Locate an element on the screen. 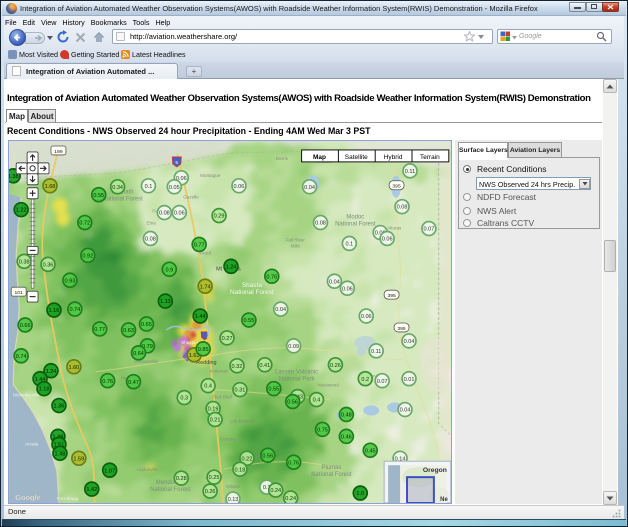 The height and width of the screenshot is (527, 628). svg-text: 0.45 is located at coordinates (370, 451).